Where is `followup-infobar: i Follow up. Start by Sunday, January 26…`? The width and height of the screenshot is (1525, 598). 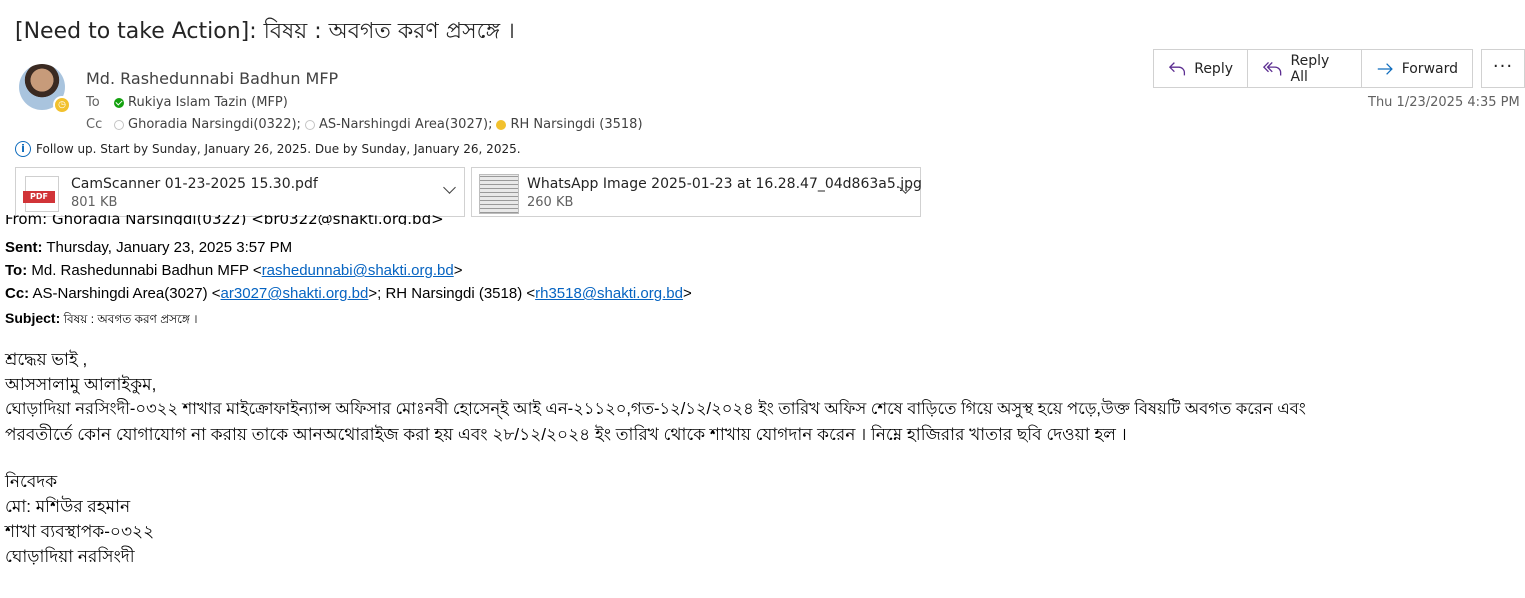 followup-infobar: i Follow up. Start by Sunday, January 26… is located at coordinates (268, 149).